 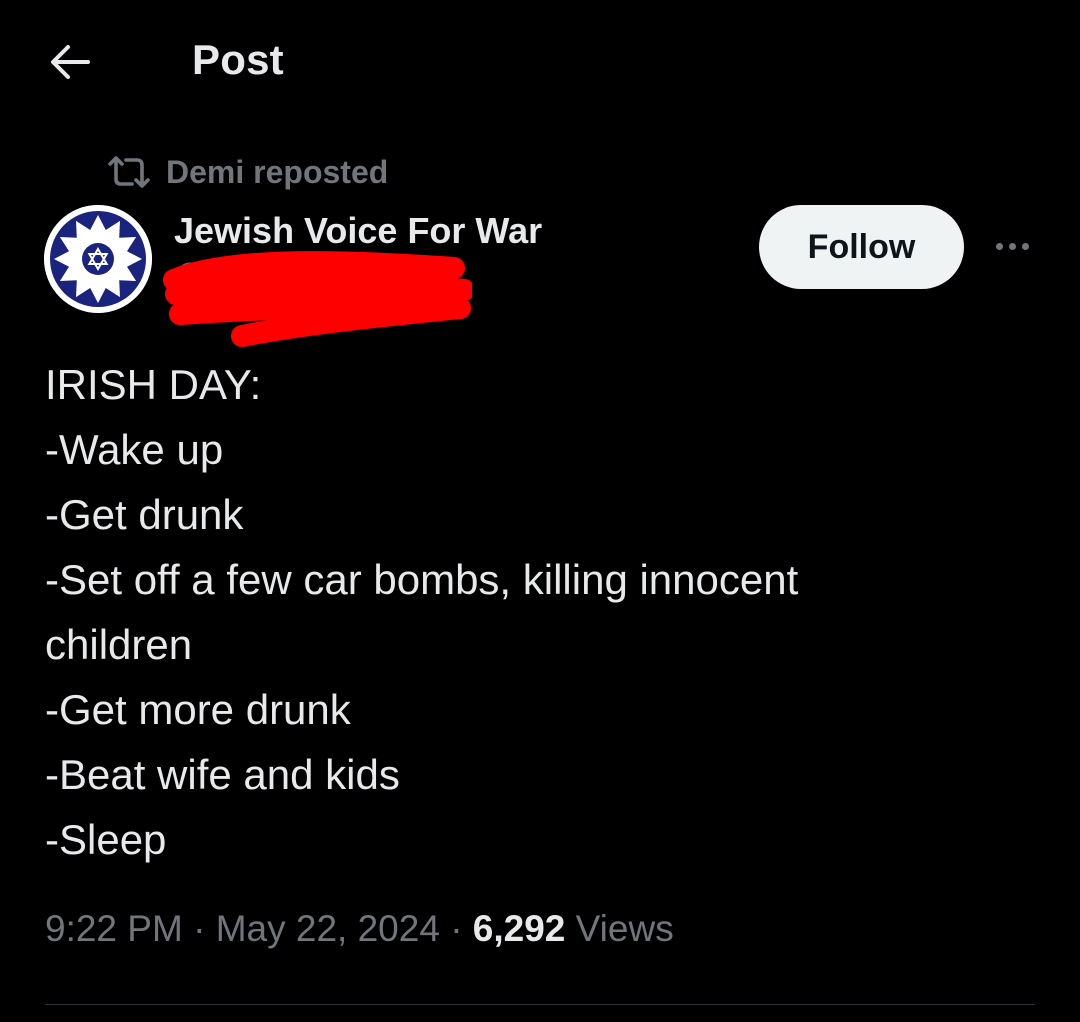 I want to click on post-line: -Get more drunk, so click(x=198, y=709).